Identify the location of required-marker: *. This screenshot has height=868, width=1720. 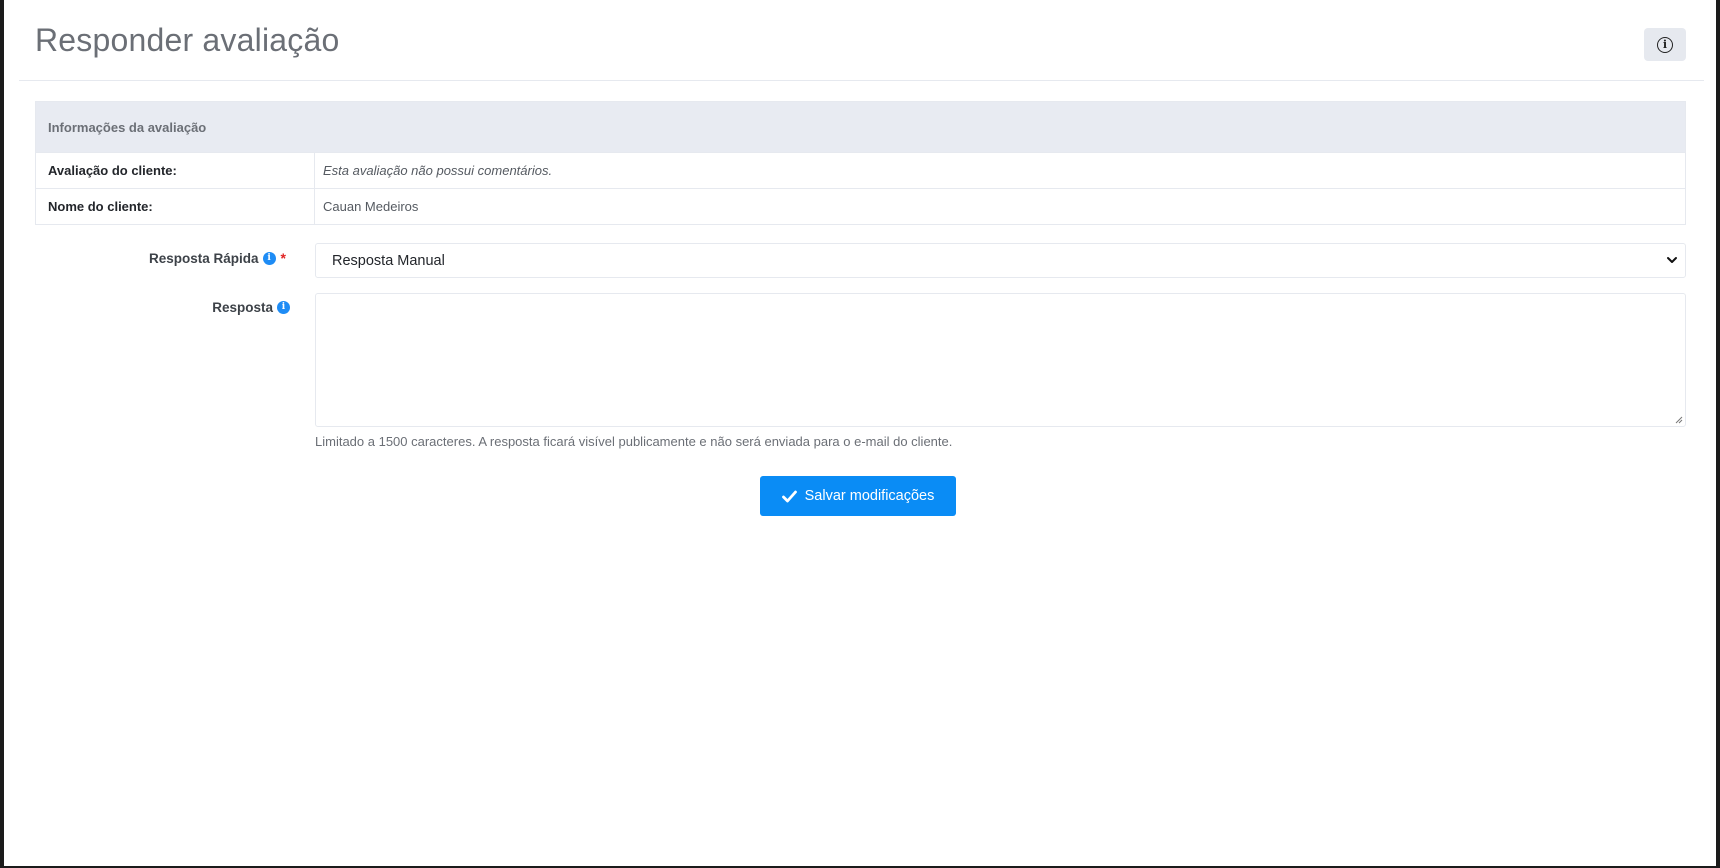
(283, 258).